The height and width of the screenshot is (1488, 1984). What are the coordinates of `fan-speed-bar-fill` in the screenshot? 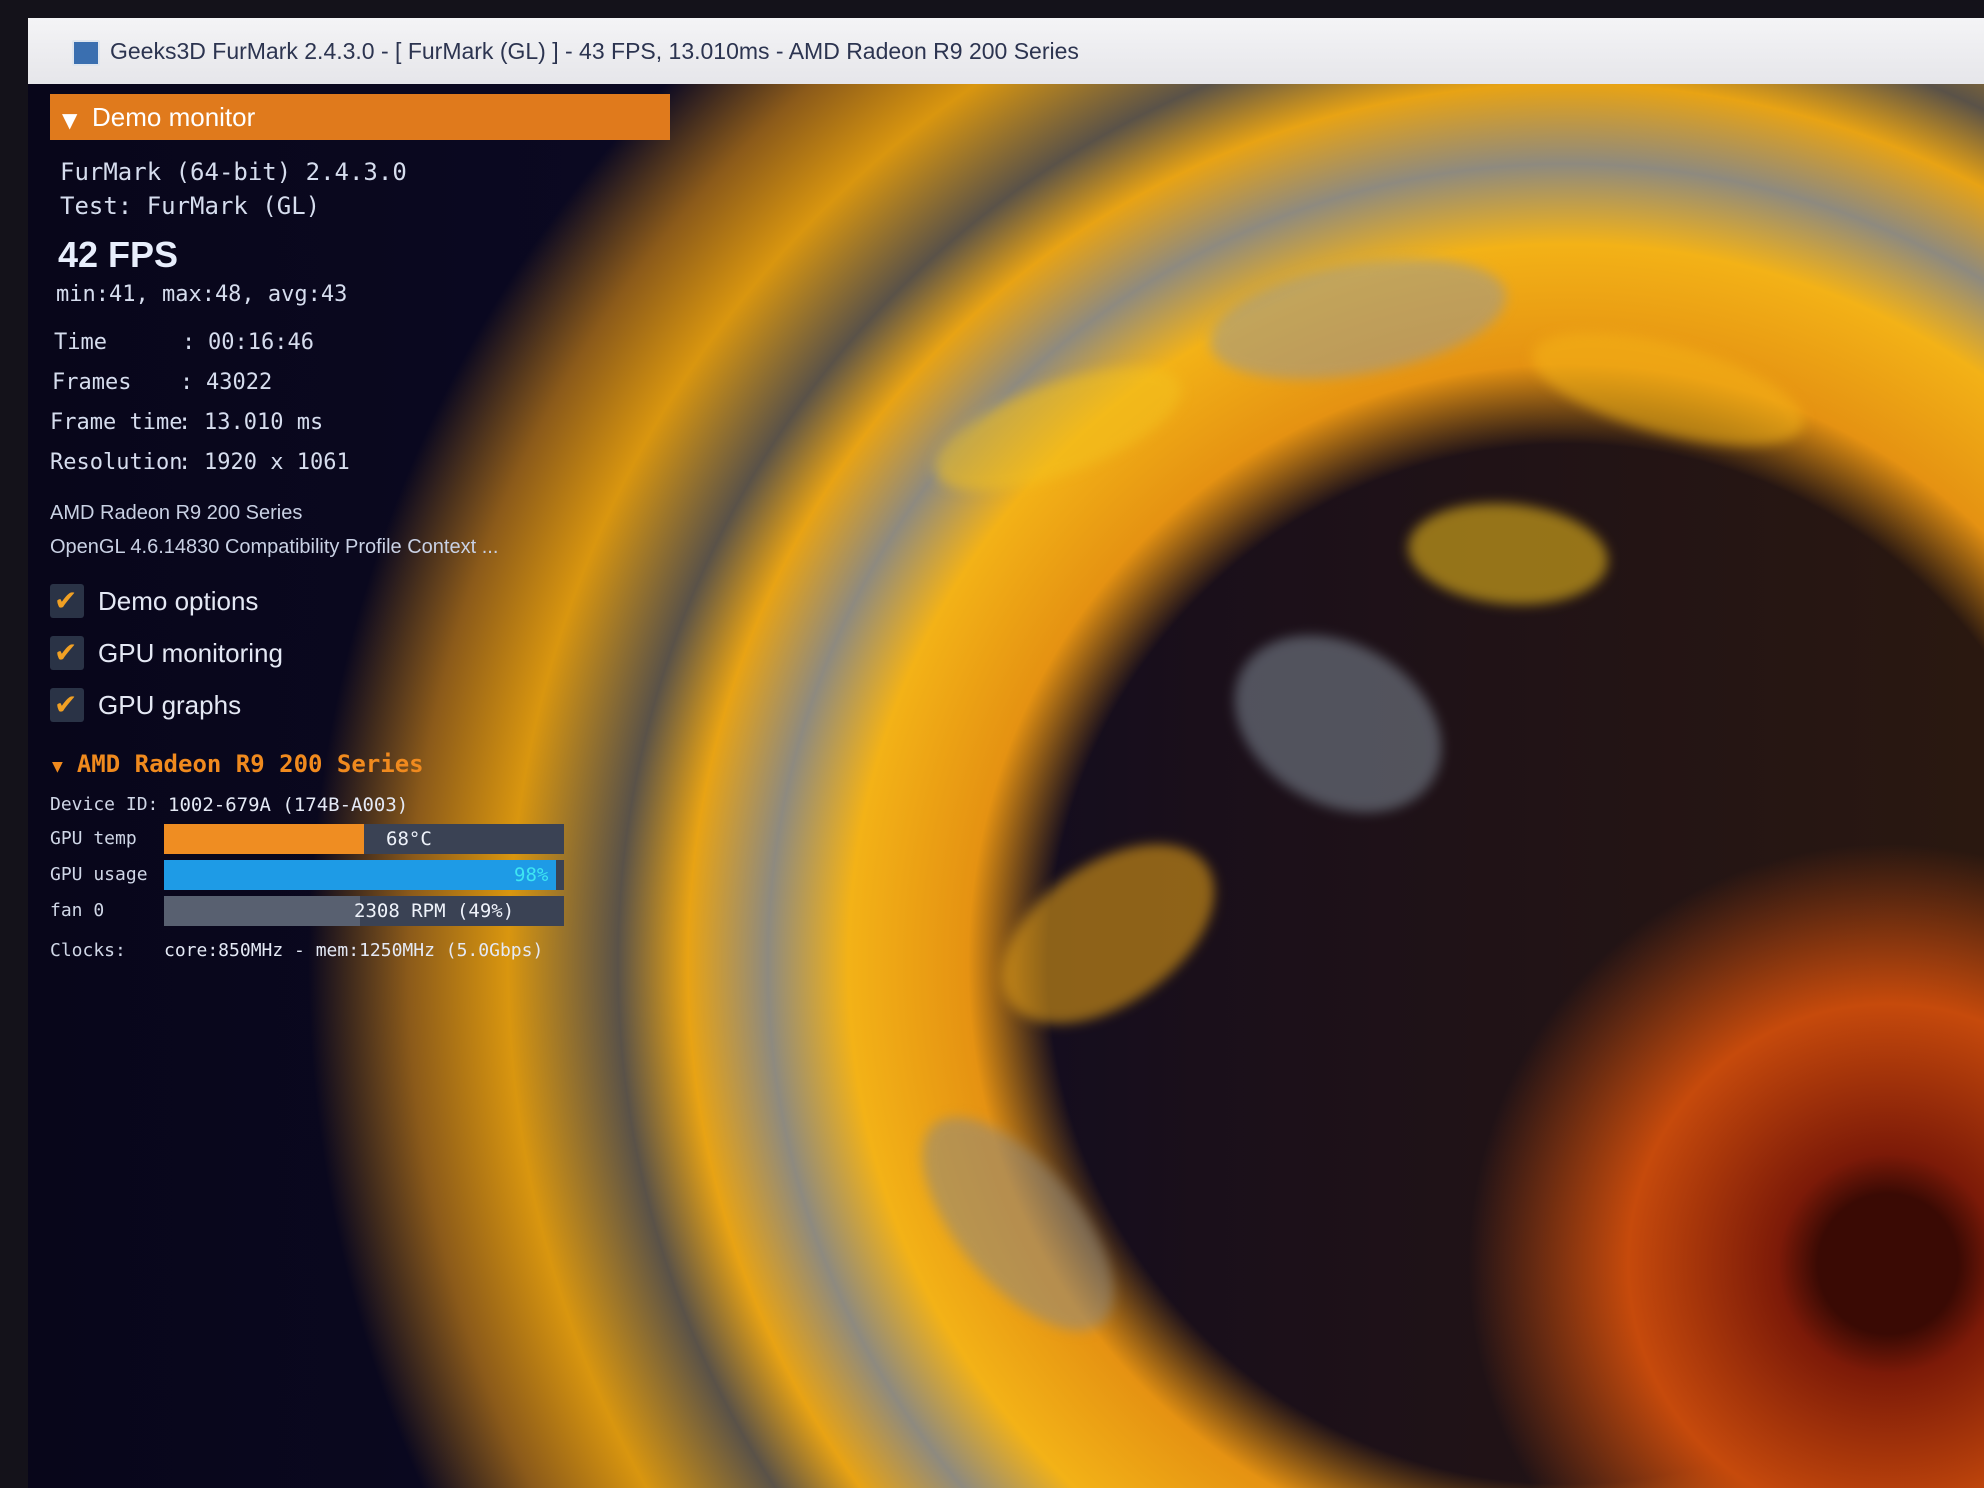 It's located at (262, 911).